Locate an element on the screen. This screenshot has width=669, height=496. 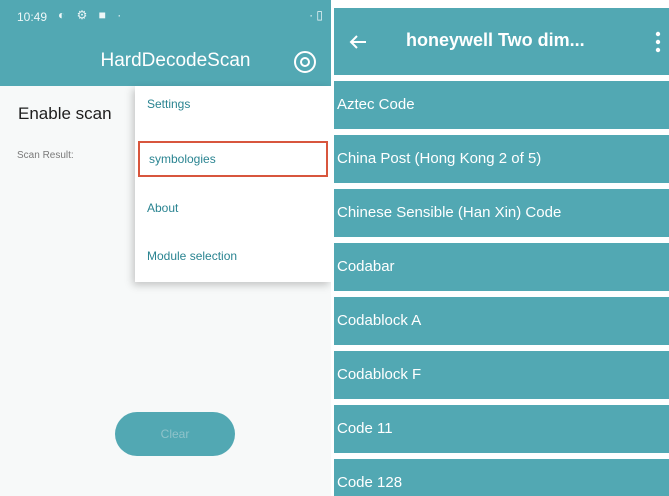
more-options-button is located at coordinates (658, 42).